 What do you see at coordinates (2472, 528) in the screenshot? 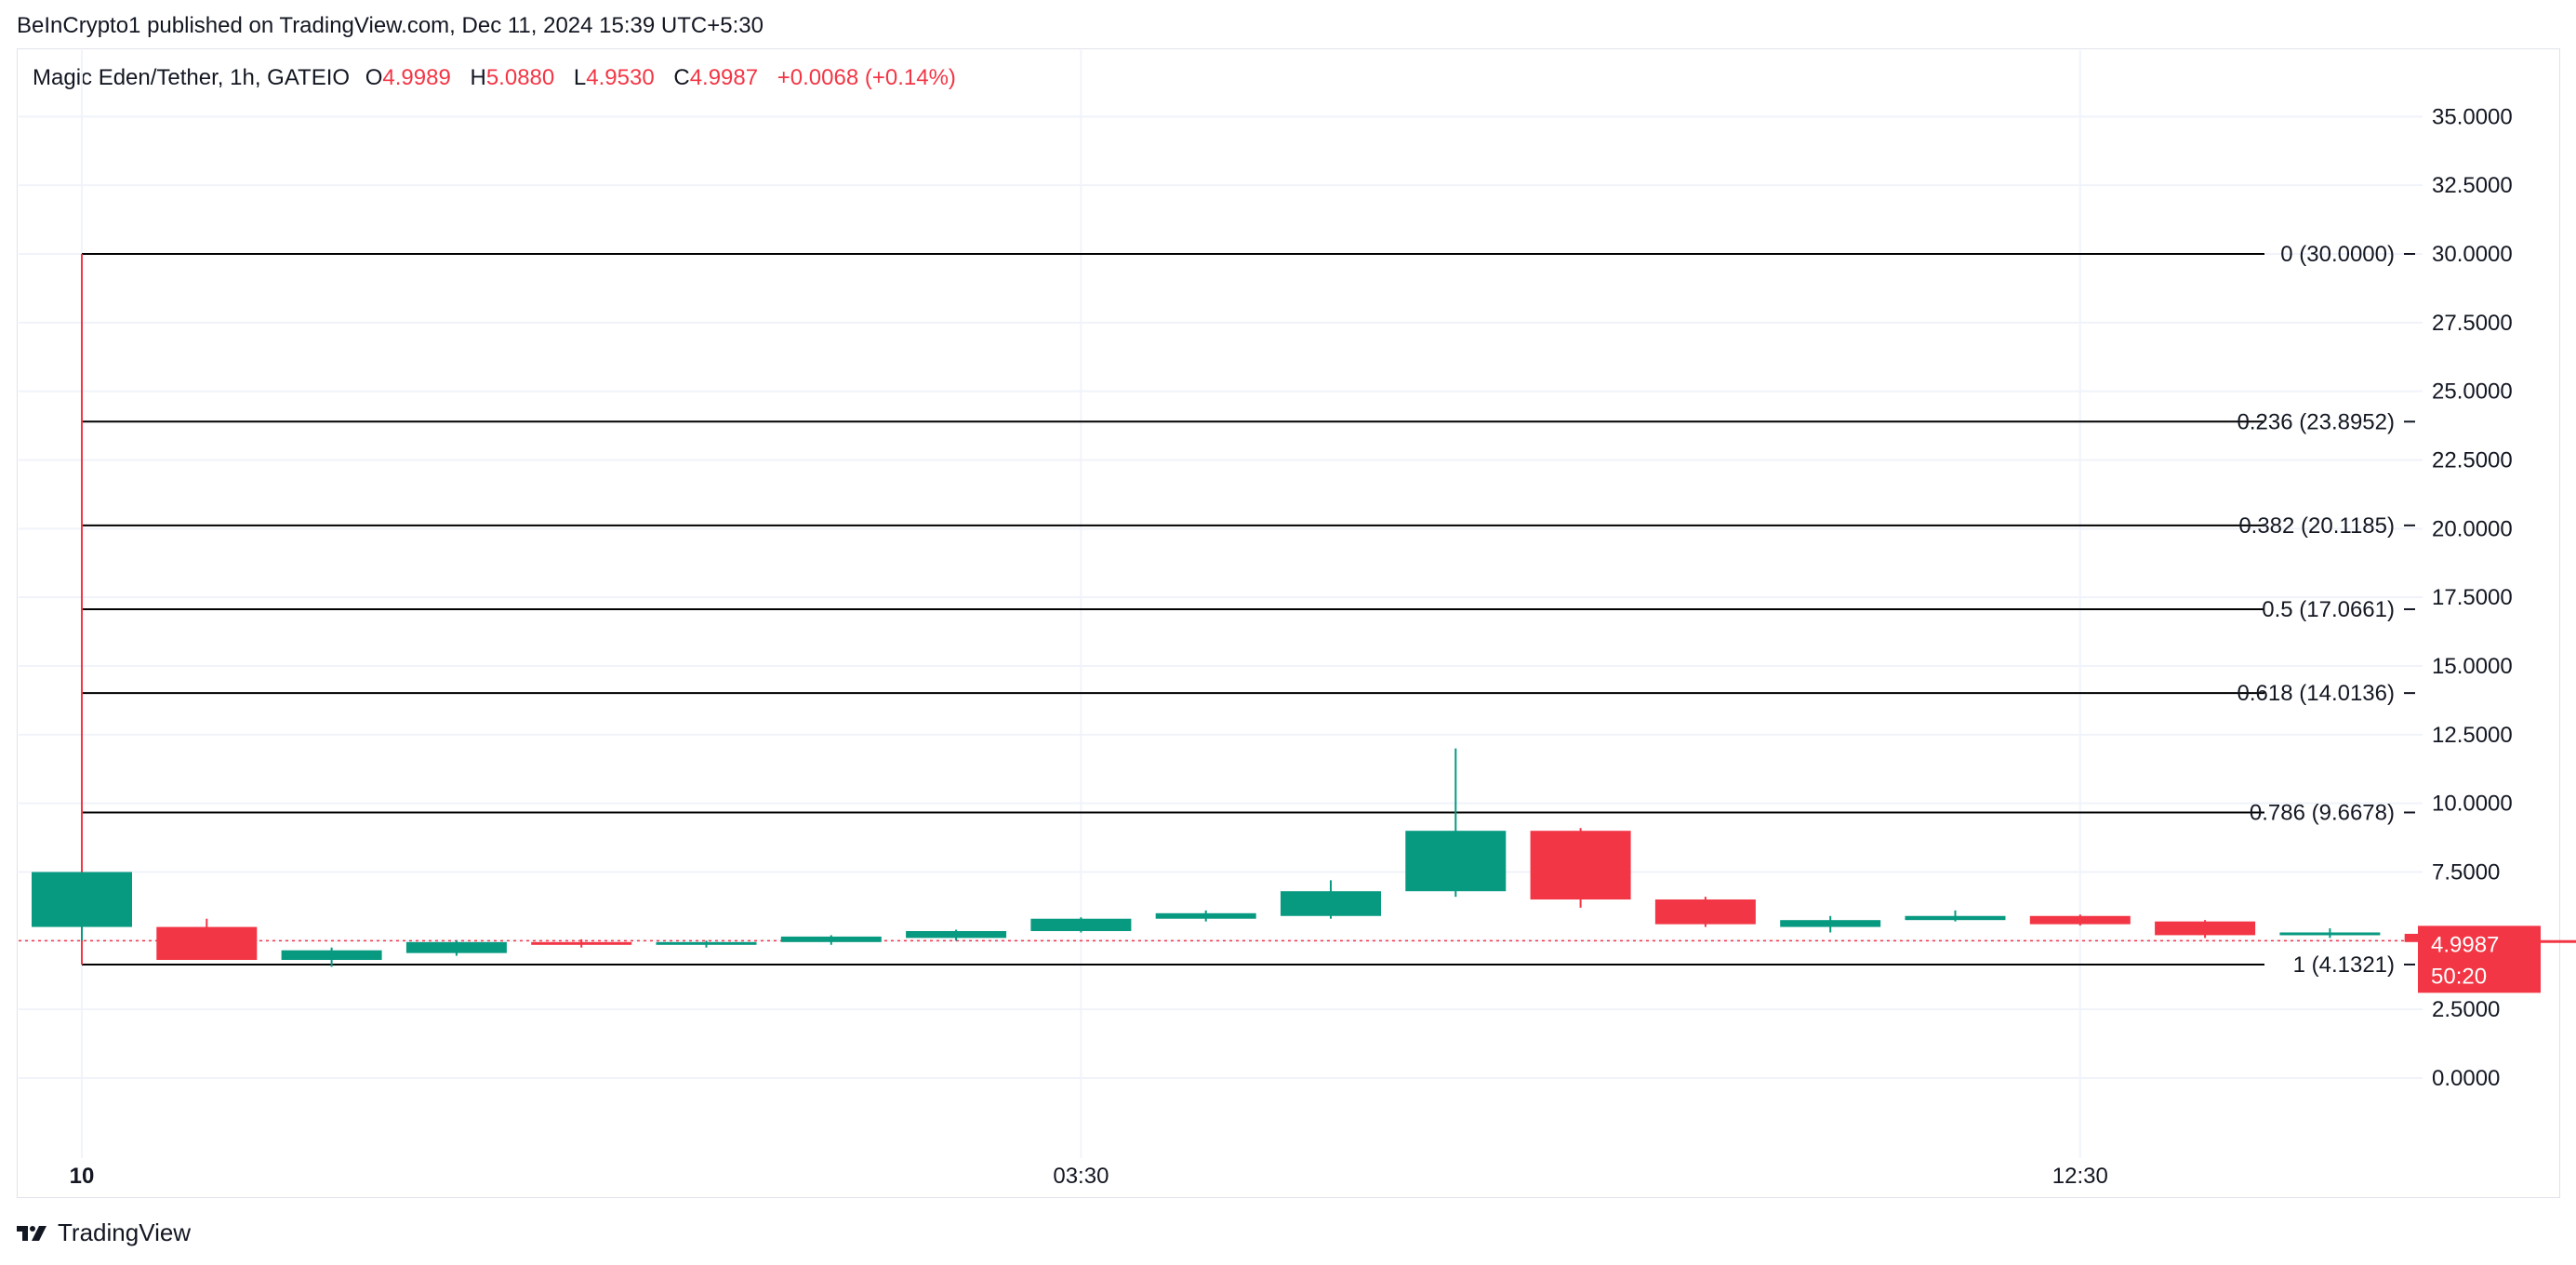
I see `price-tick-label: 20.0000` at bounding box center [2472, 528].